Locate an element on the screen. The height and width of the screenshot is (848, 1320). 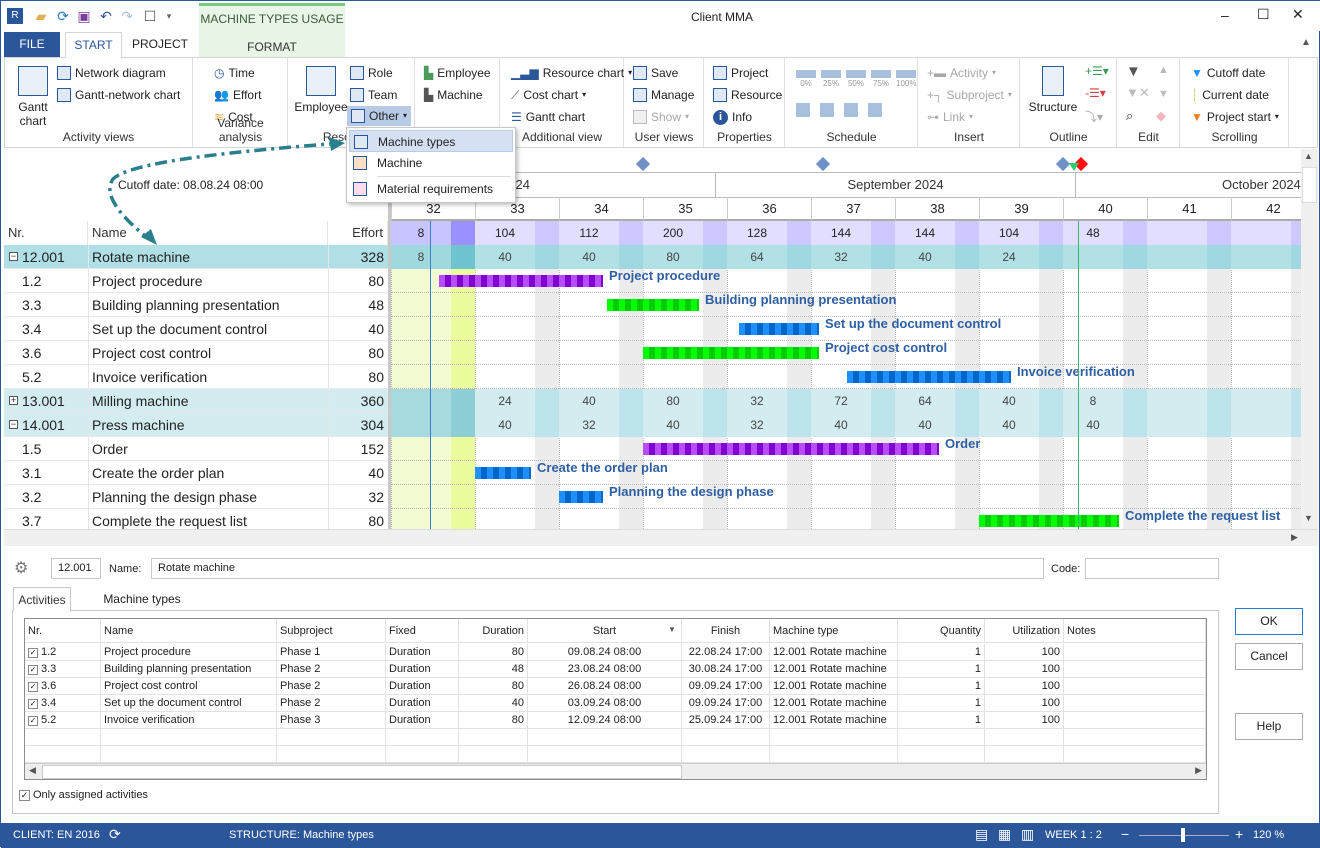
week-header: 41 is located at coordinates (1189, 209).